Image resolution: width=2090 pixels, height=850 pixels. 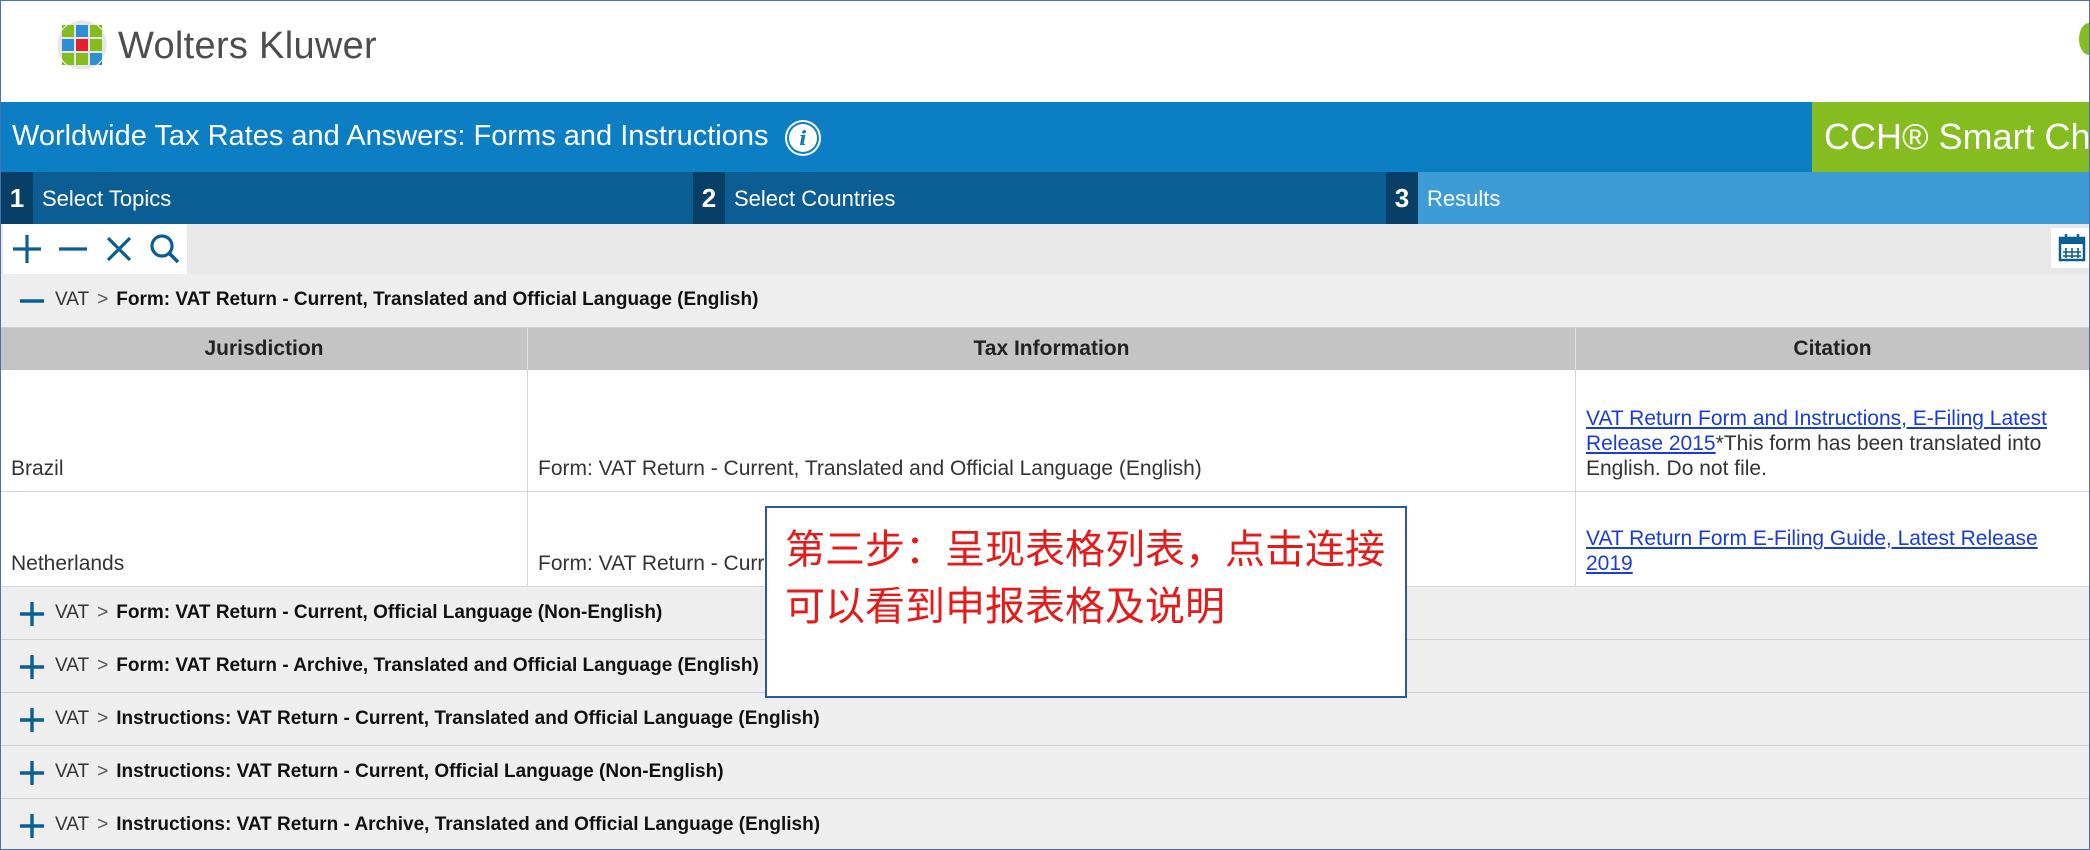 I want to click on step-label: Results, so click(x=1464, y=198).